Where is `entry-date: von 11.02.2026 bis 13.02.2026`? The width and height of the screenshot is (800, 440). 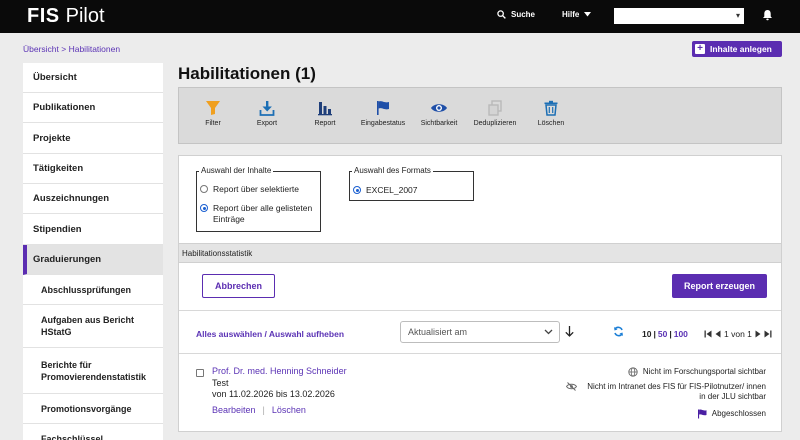
entry-date: von 11.02.2026 bis 13.02.2026 is located at coordinates (273, 394).